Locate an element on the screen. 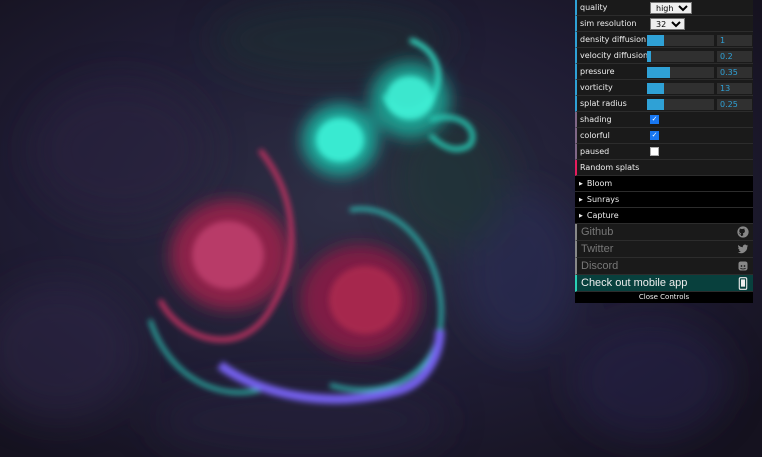  mobile-app-link-label: Check out mobile app is located at coordinates (634, 283).